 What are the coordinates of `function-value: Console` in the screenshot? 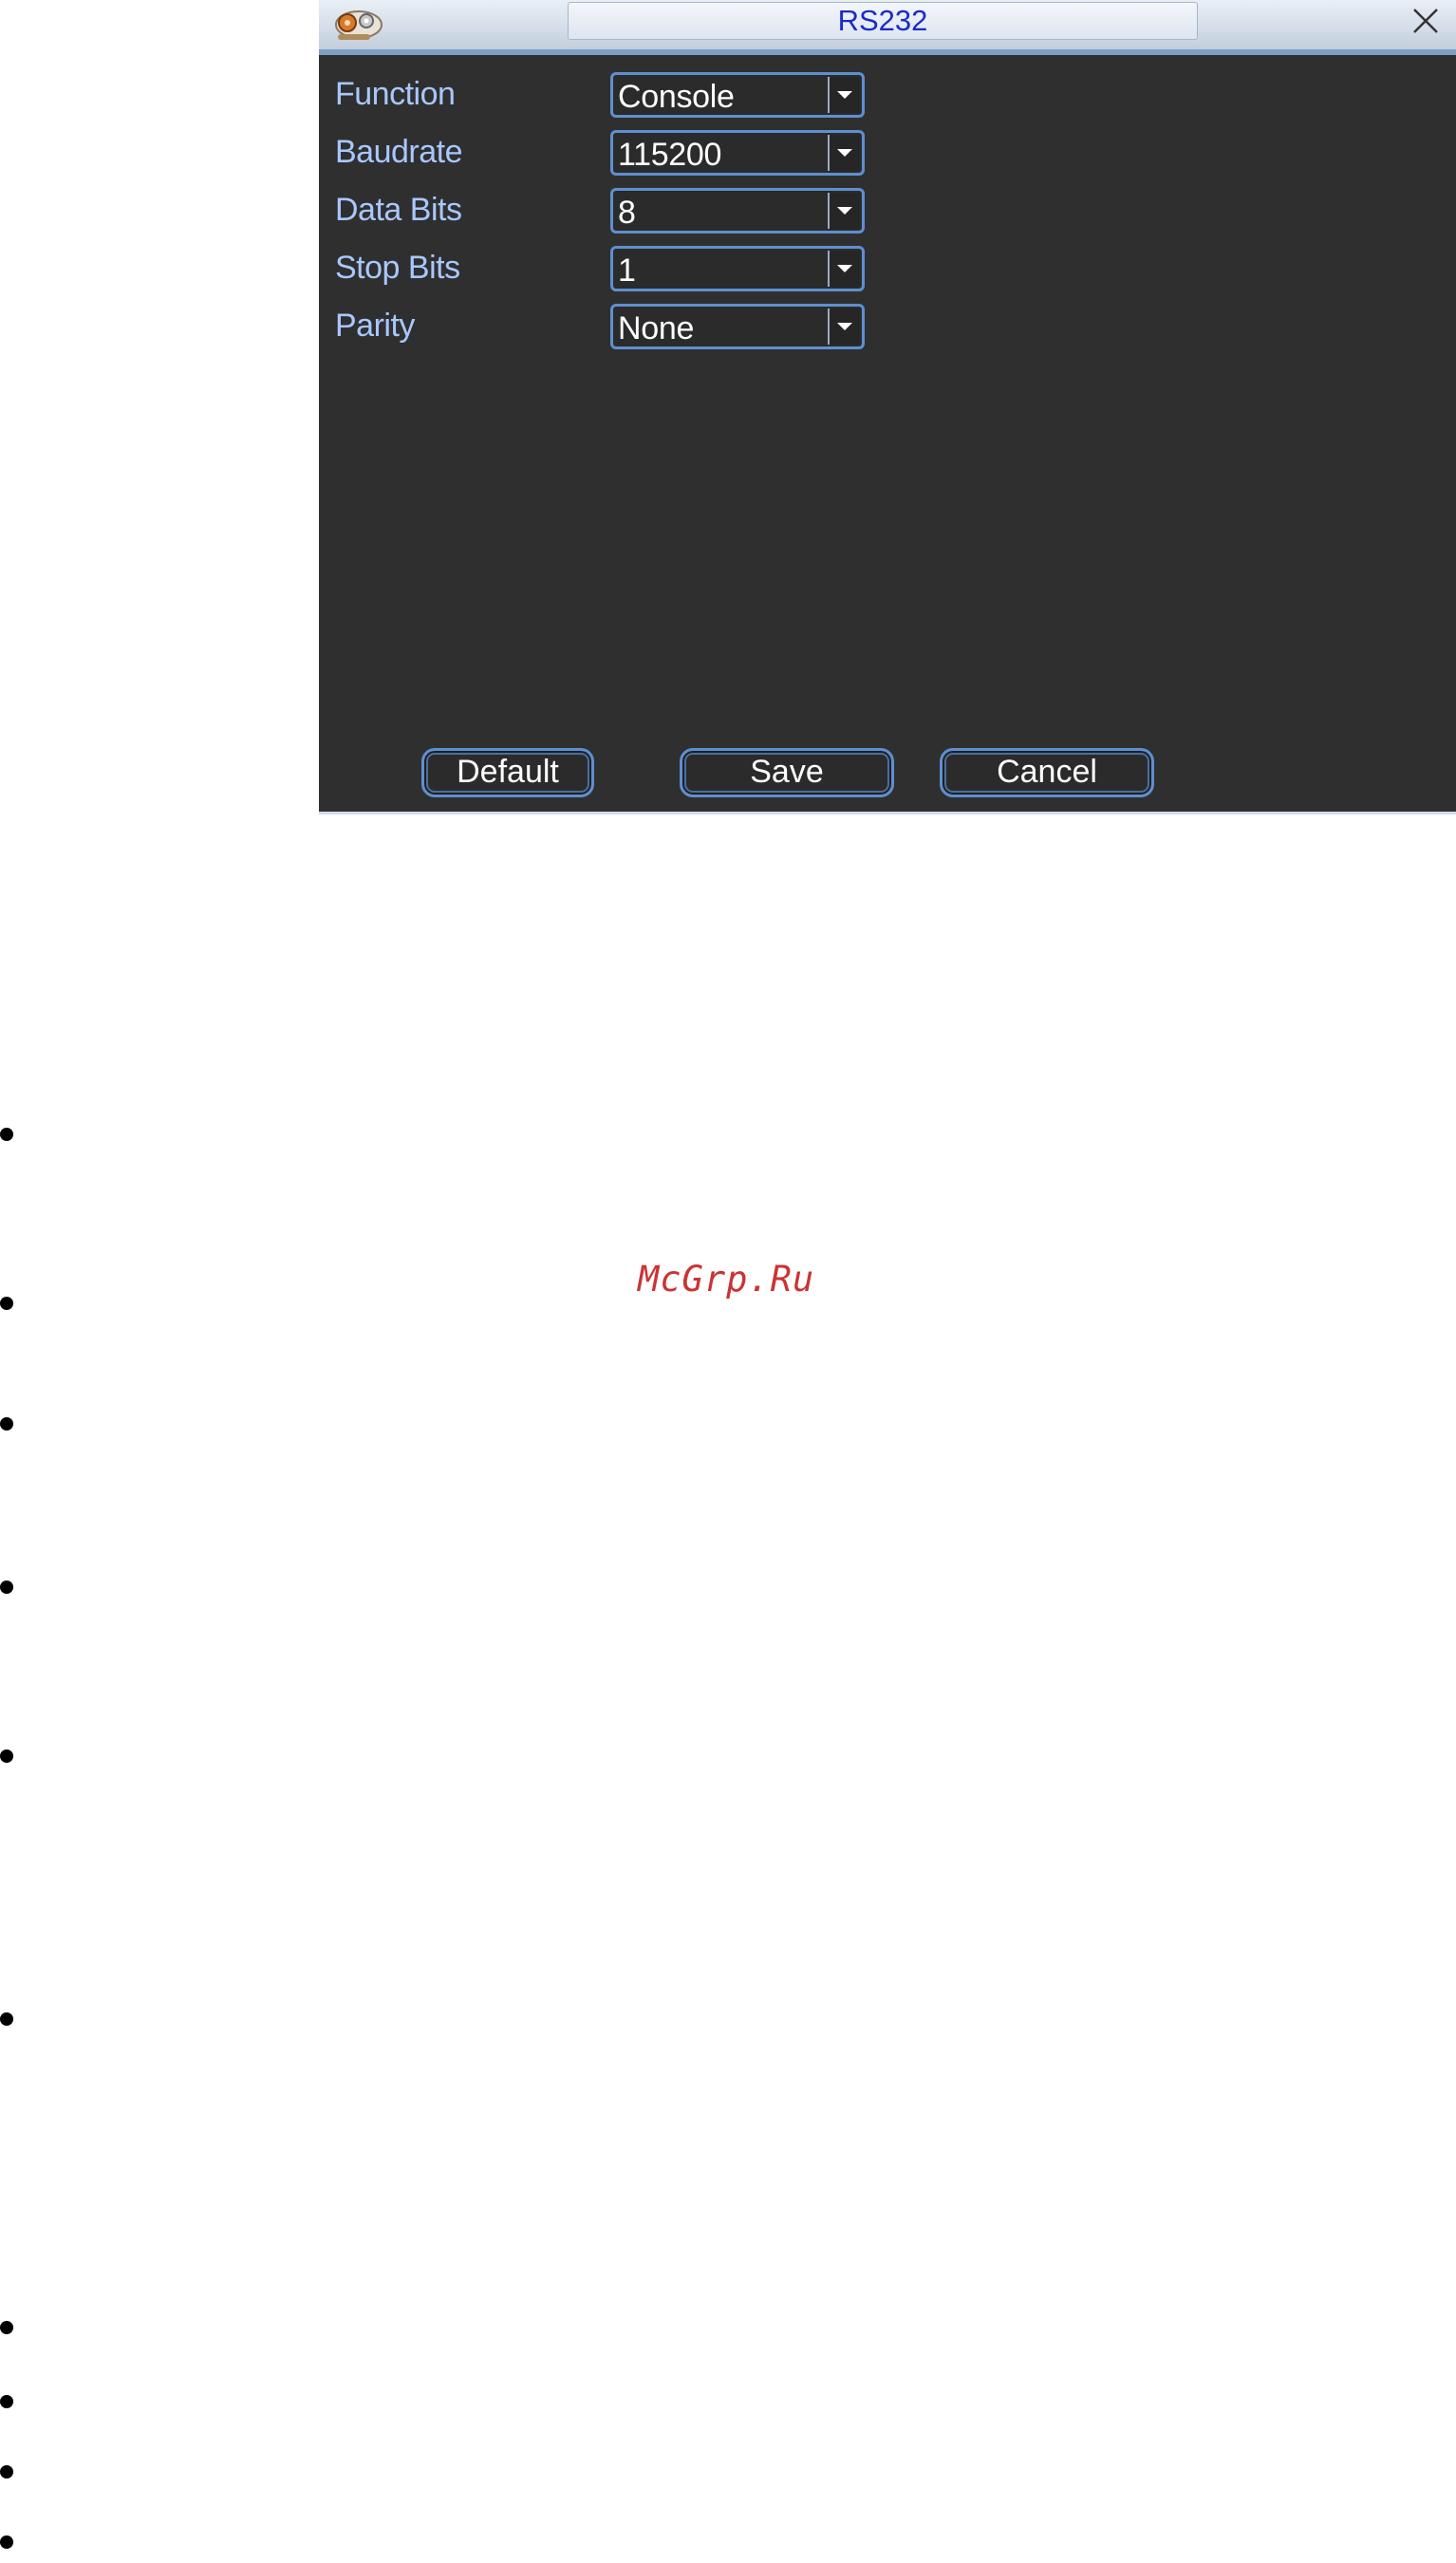 It's located at (676, 97).